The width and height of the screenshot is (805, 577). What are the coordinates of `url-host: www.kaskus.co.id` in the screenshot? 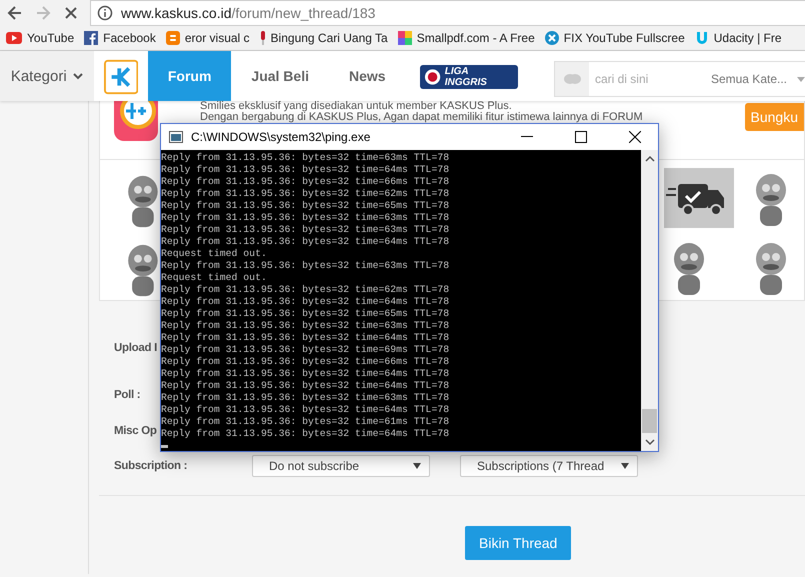 It's located at (176, 13).